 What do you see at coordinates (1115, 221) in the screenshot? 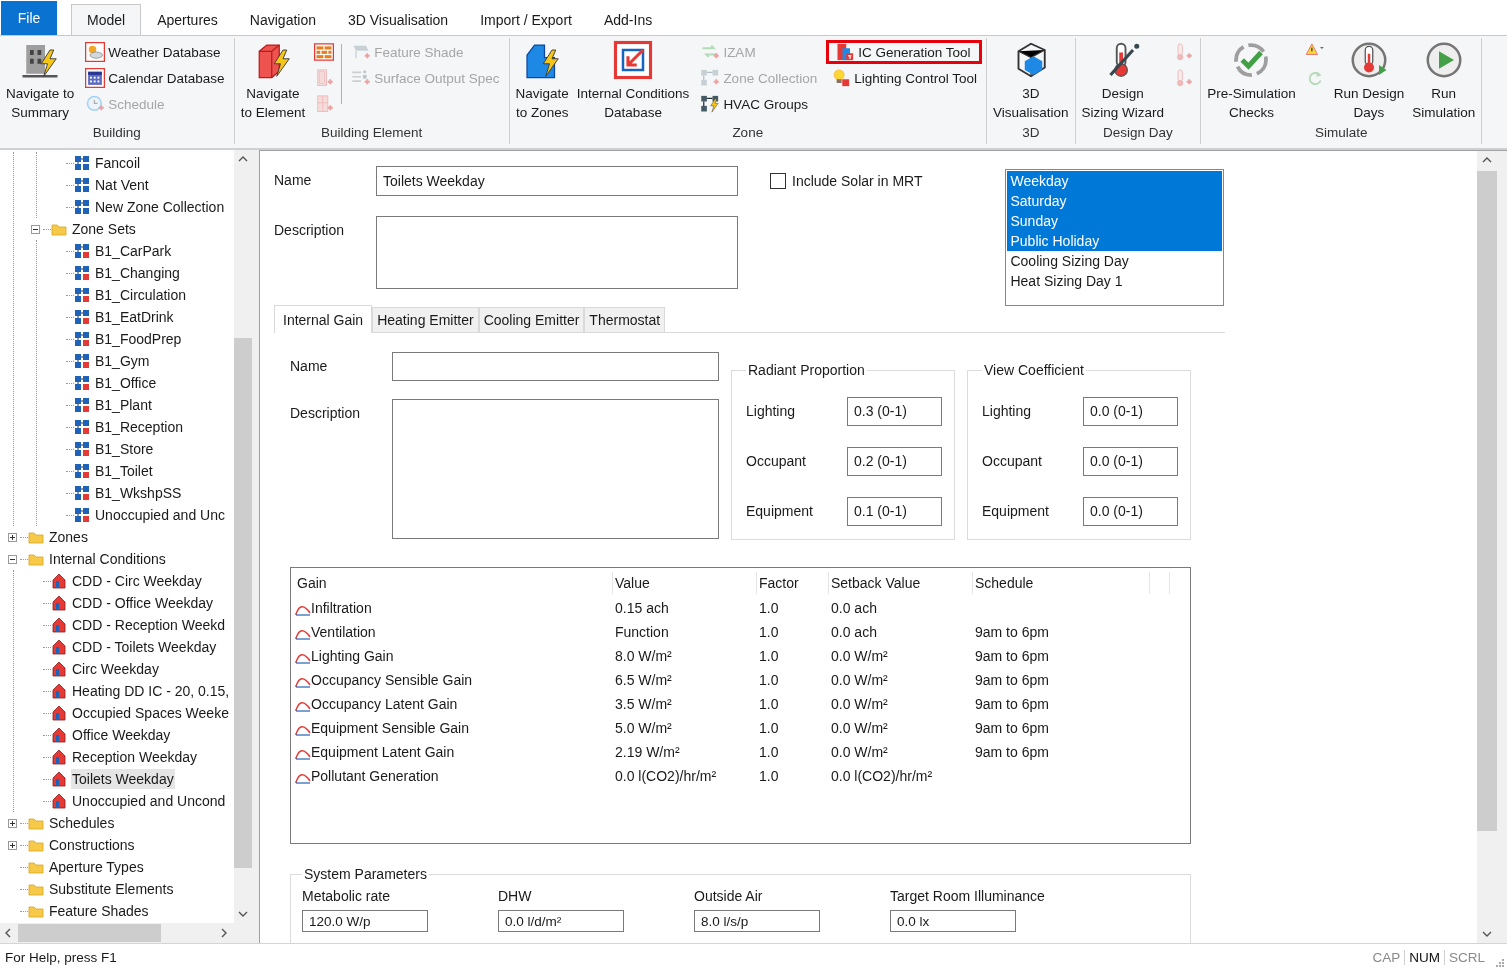
I see `list-item: Sunday` at bounding box center [1115, 221].